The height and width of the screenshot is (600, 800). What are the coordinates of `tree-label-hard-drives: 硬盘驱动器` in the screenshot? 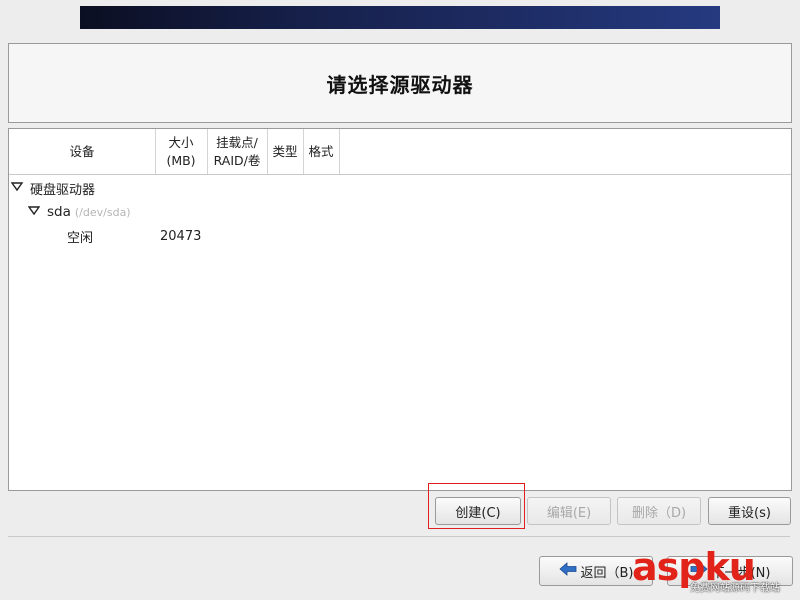 It's located at (63, 190).